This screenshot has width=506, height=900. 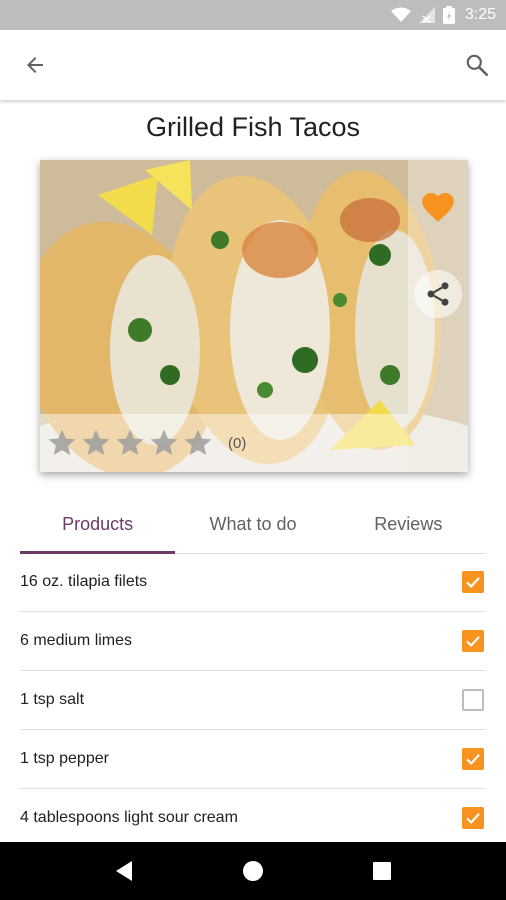 I want to click on search-icon, so click(x=477, y=65).